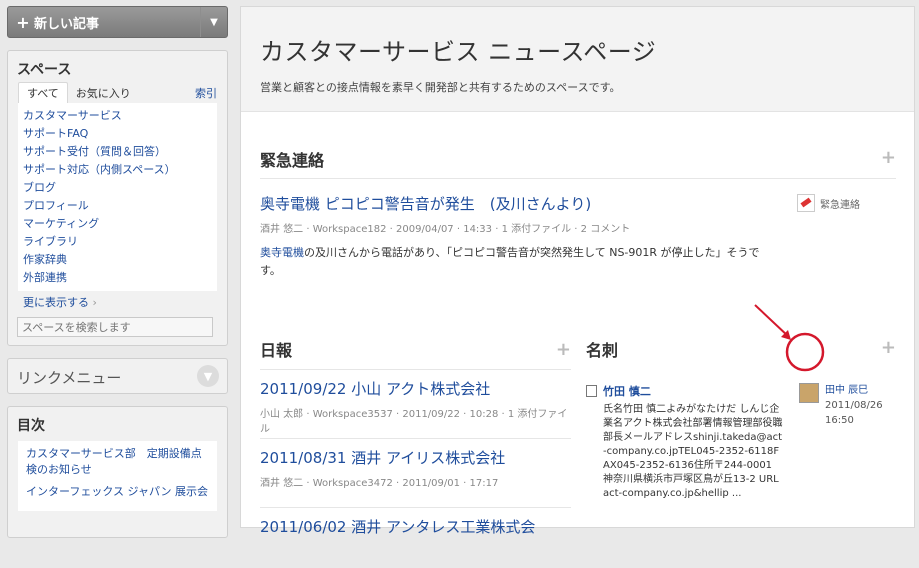 The image size is (919, 568). I want to click on author-time: 16:50, so click(839, 420).